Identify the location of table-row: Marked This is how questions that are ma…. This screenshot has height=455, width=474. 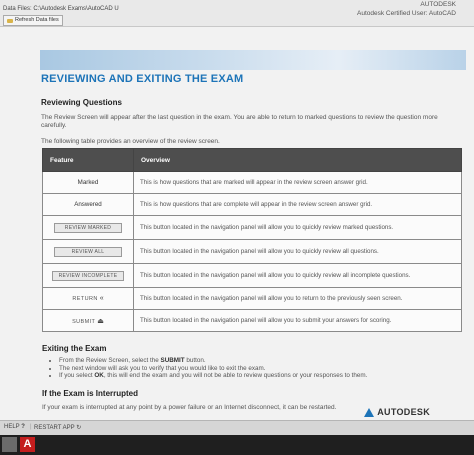
(252, 182).